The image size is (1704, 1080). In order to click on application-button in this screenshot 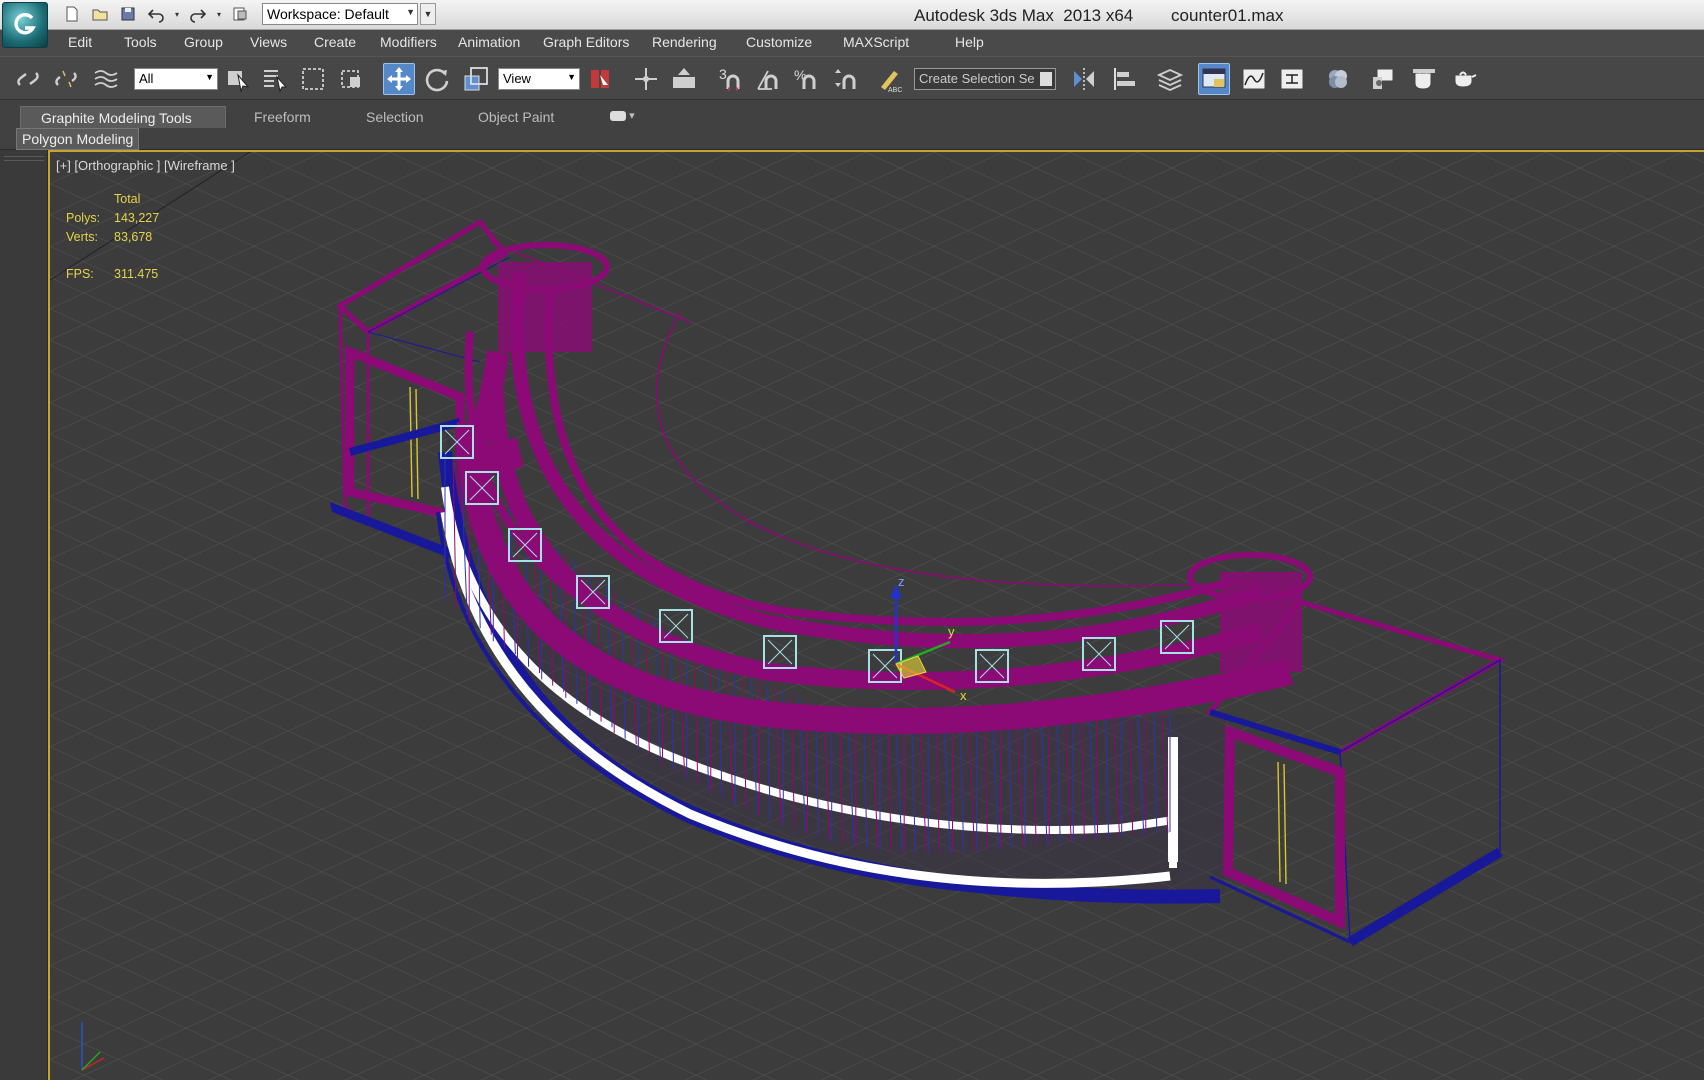, I will do `click(25, 25)`.